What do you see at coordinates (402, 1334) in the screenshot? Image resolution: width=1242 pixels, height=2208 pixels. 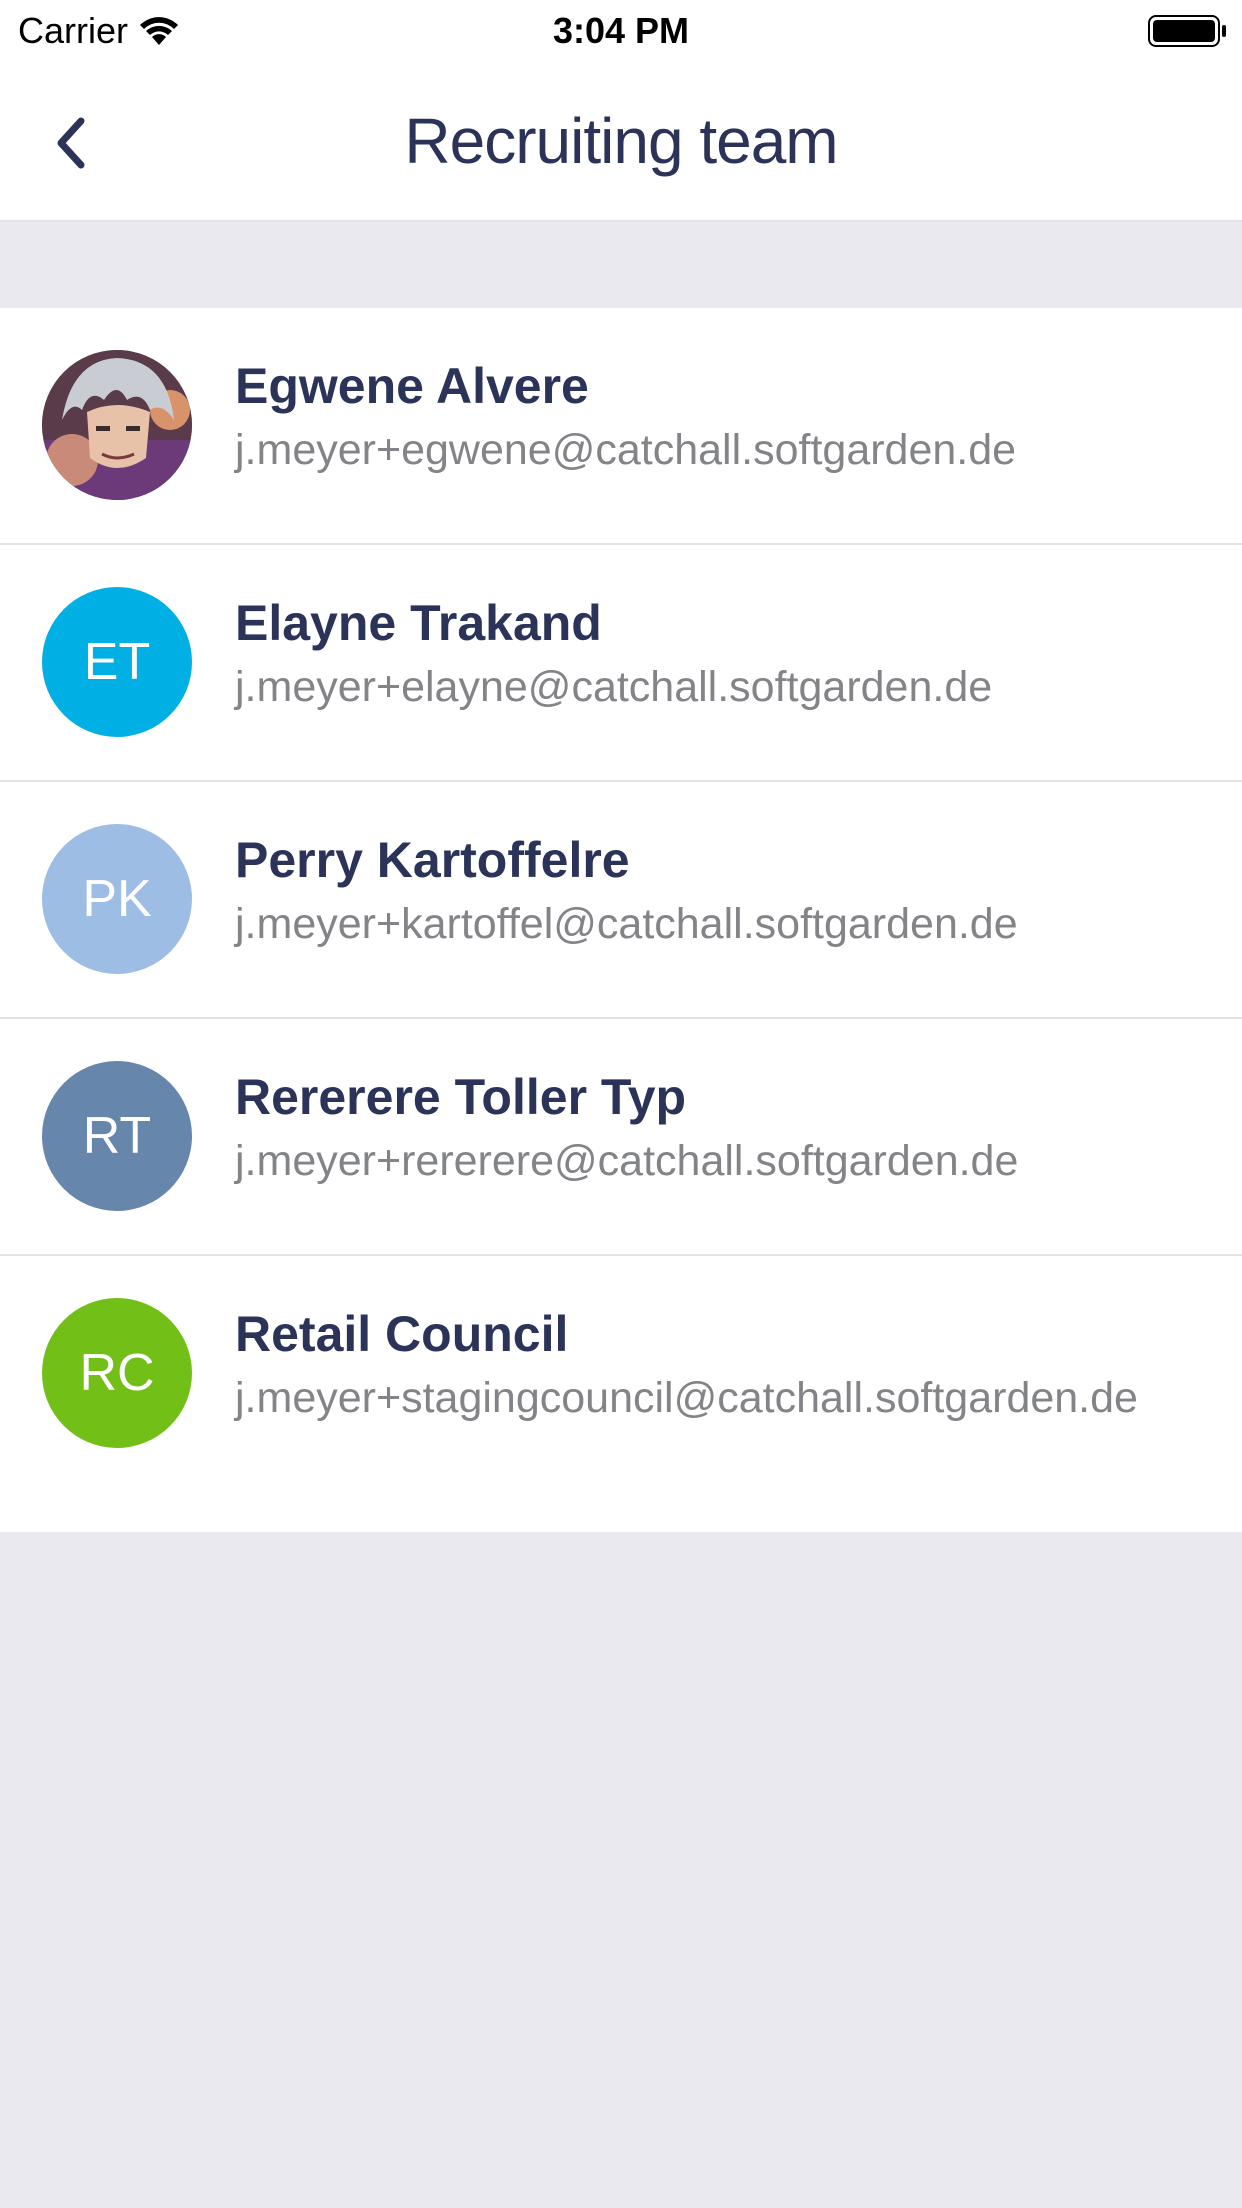 I see `member-name: Retail Council` at bounding box center [402, 1334].